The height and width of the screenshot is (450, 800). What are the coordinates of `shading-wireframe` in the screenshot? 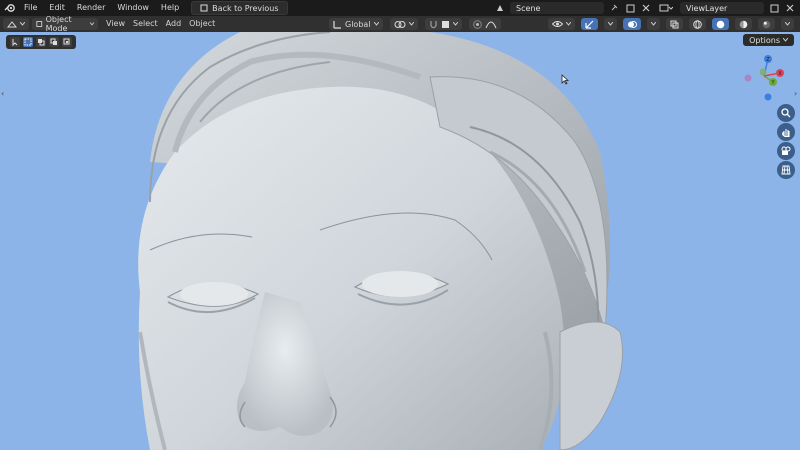 It's located at (697, 24).